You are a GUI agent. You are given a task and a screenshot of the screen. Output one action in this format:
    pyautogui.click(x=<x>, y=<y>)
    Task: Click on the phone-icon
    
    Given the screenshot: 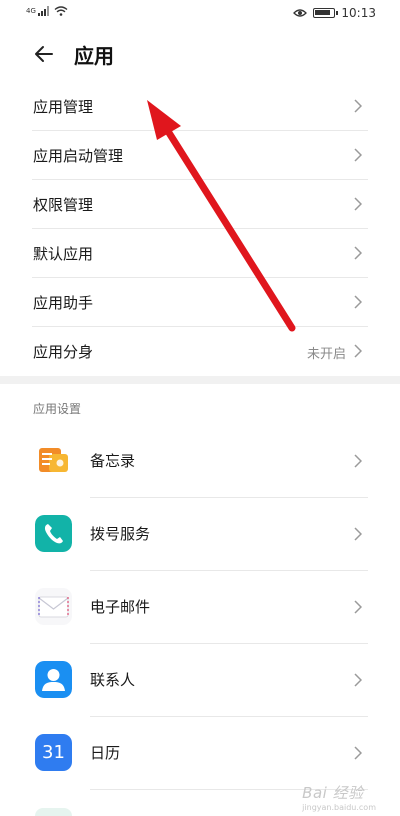 What is the action you would take?
    pyautogui.click(x=53, y=533)
    